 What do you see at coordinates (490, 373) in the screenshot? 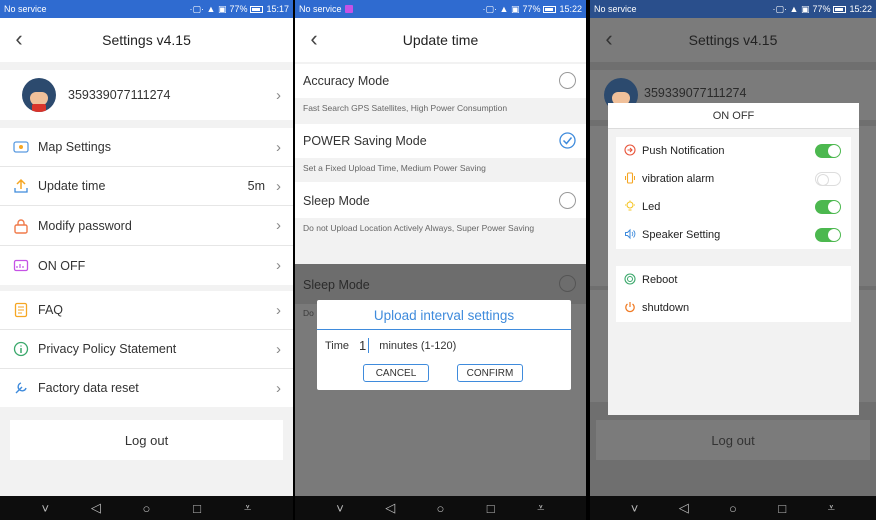
I see `confirm-button: CONFIRM` at bounding box center [490, 373].